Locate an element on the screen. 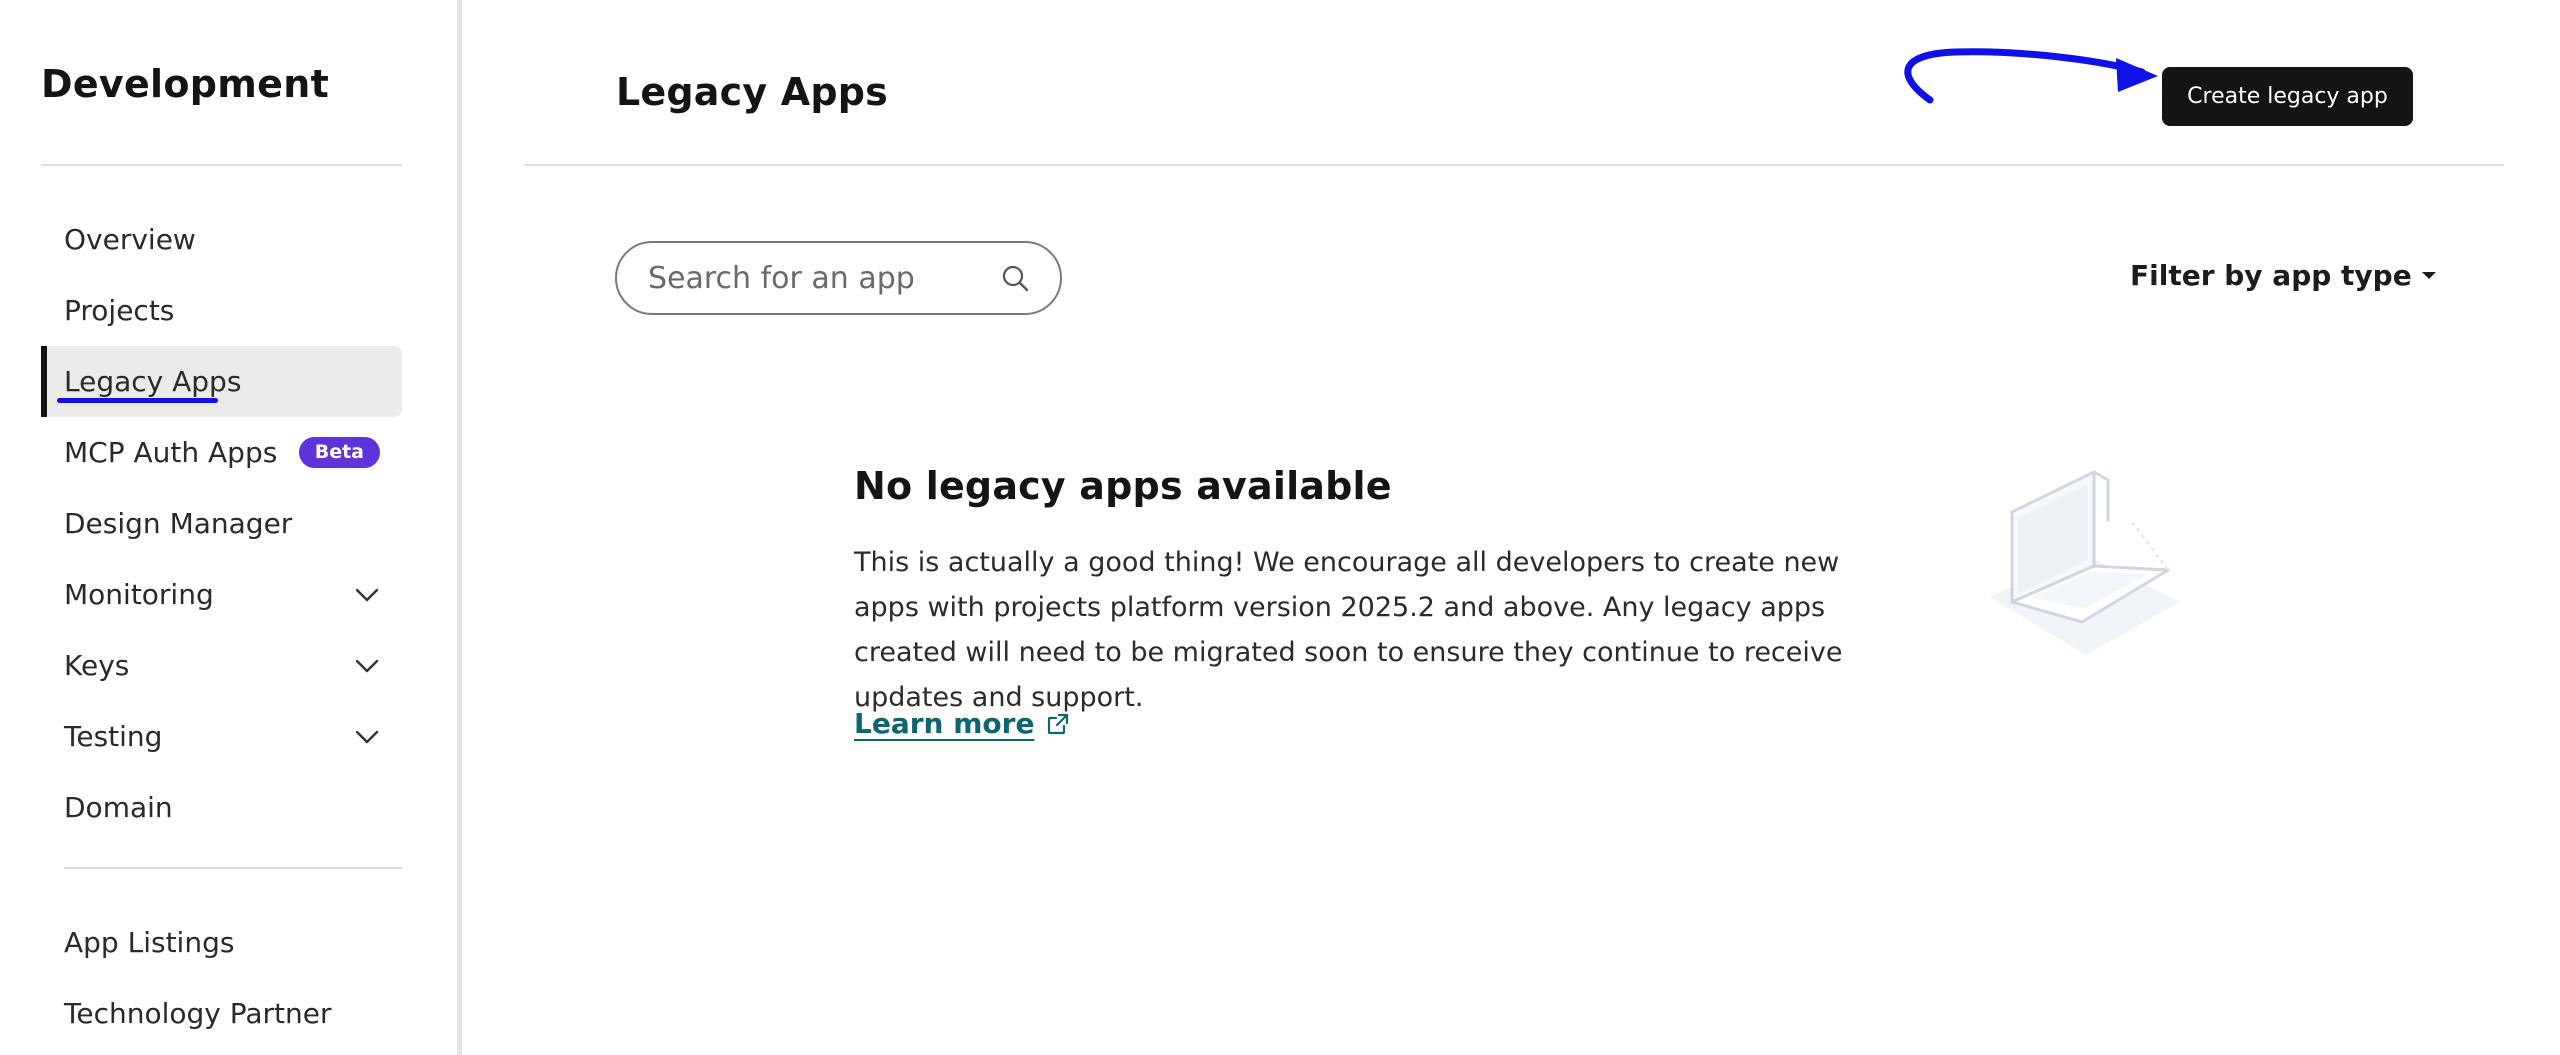  sidebar-item-label: Legacy Apps is located at coordinates (153, 381).